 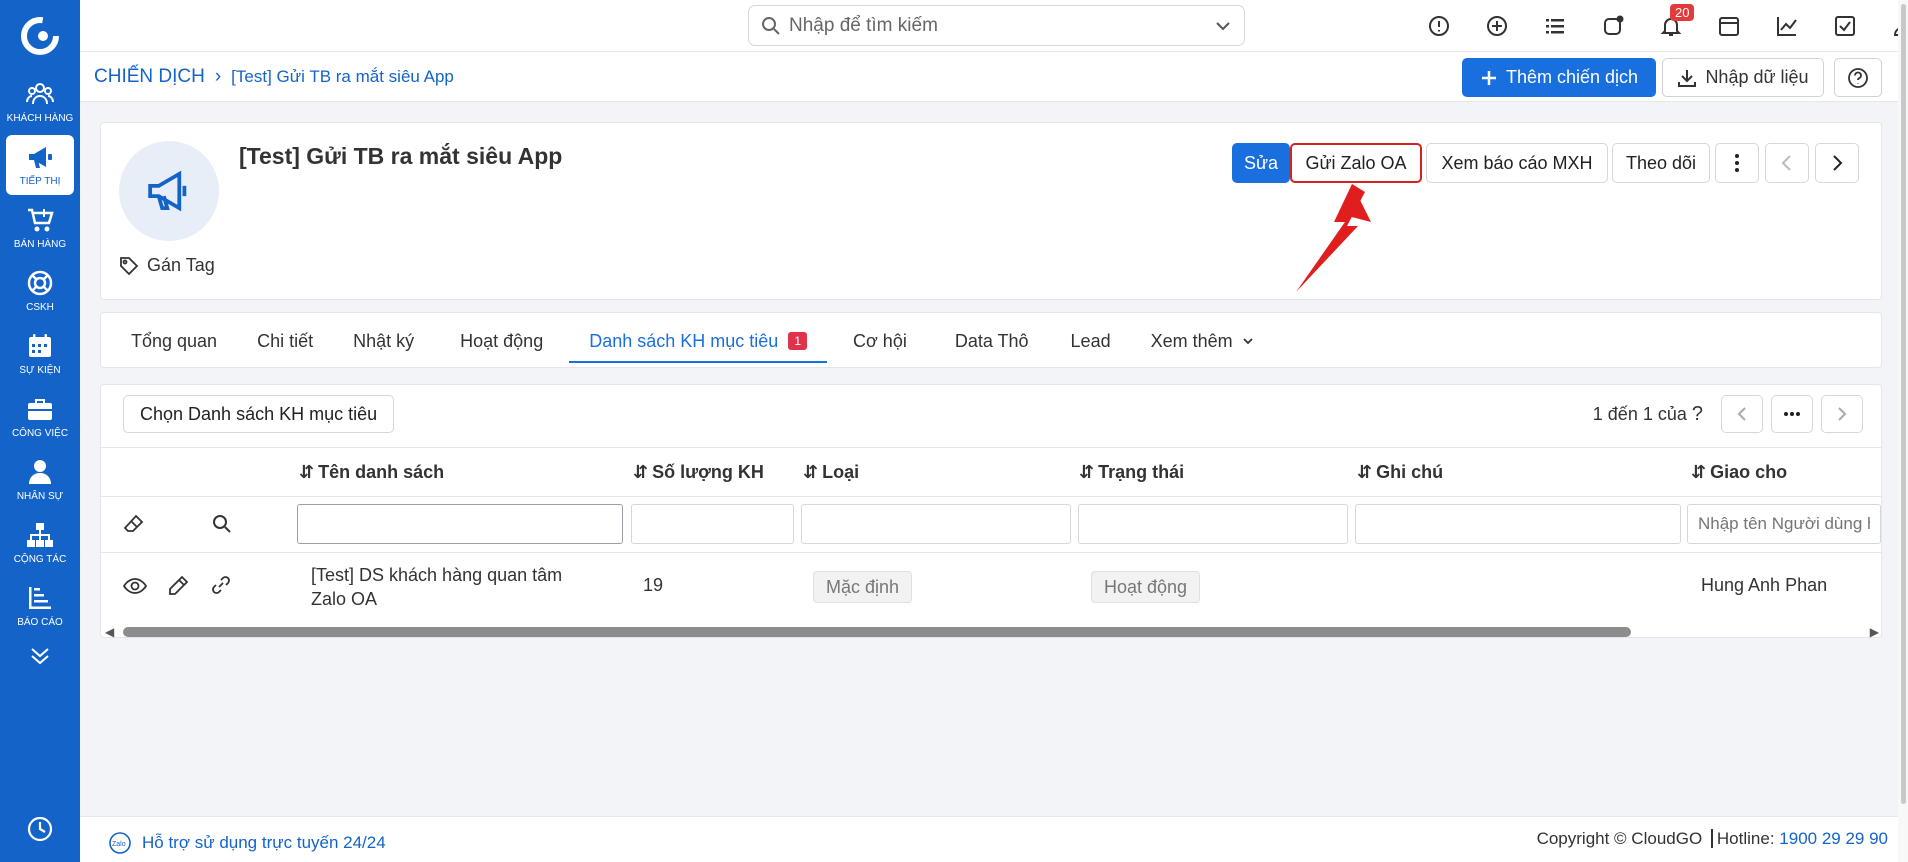 I want to click on history-button, so click(x=40, y=831).